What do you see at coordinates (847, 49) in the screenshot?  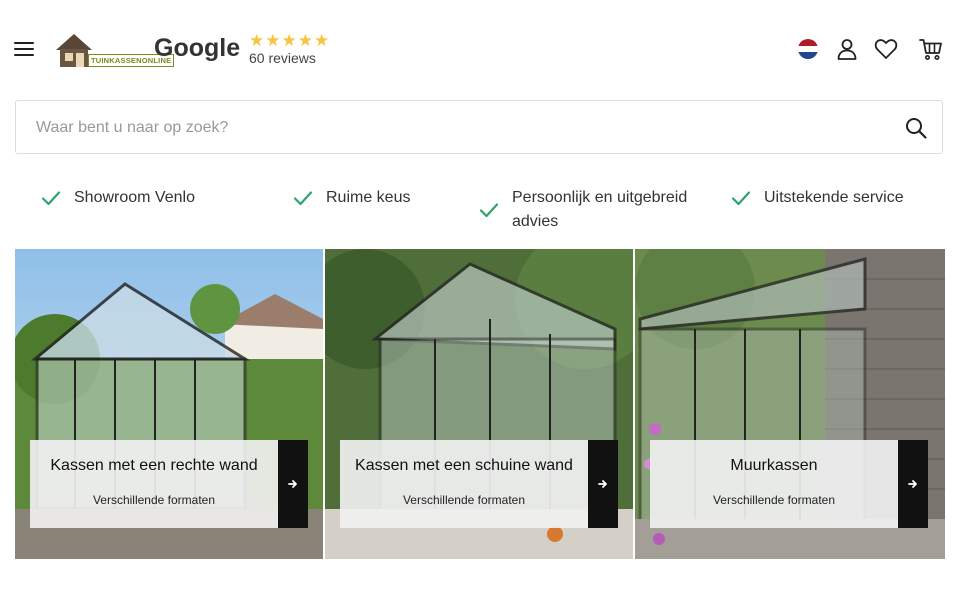 I see `account-icon` at bounding box center [847, 49].